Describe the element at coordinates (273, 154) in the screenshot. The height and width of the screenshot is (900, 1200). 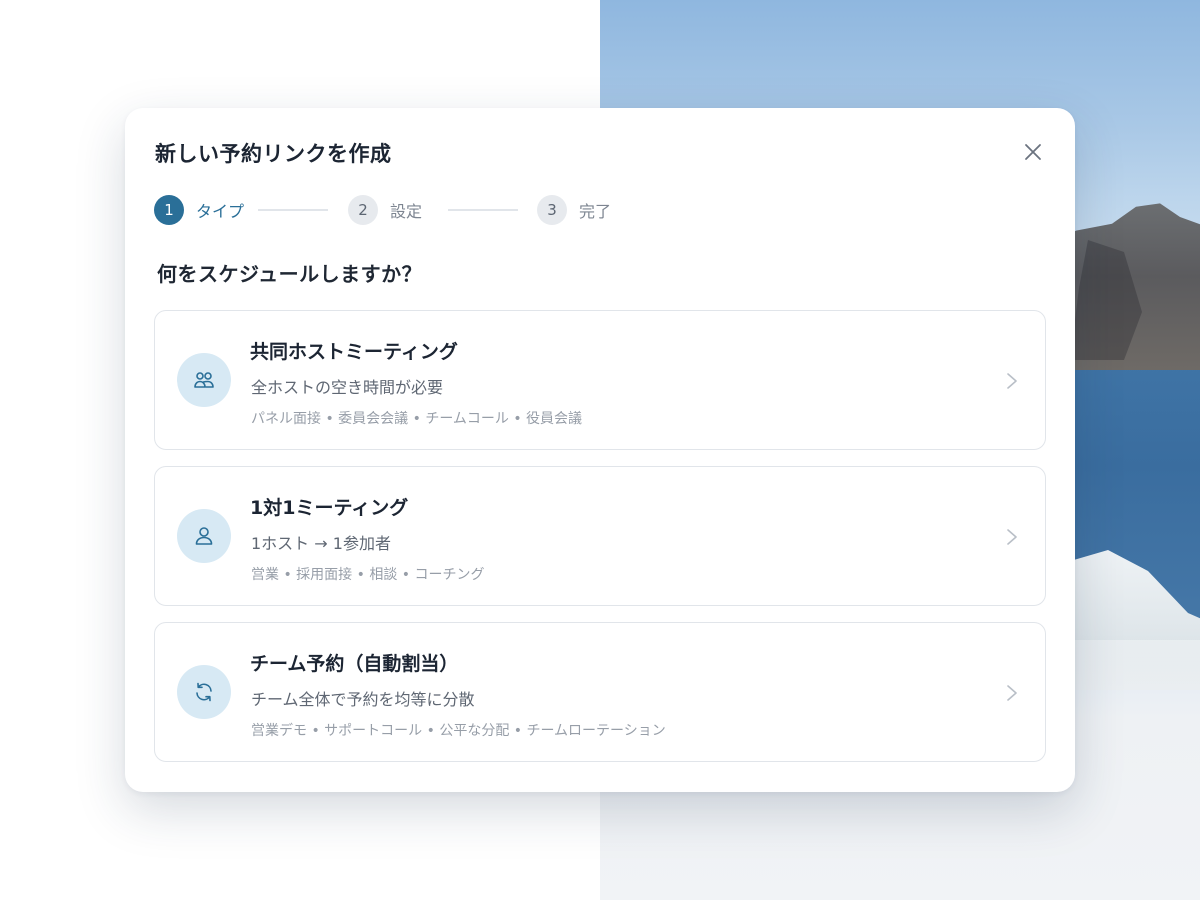
I see `dialog-title: 新しい予約リンクを作成` at that location.